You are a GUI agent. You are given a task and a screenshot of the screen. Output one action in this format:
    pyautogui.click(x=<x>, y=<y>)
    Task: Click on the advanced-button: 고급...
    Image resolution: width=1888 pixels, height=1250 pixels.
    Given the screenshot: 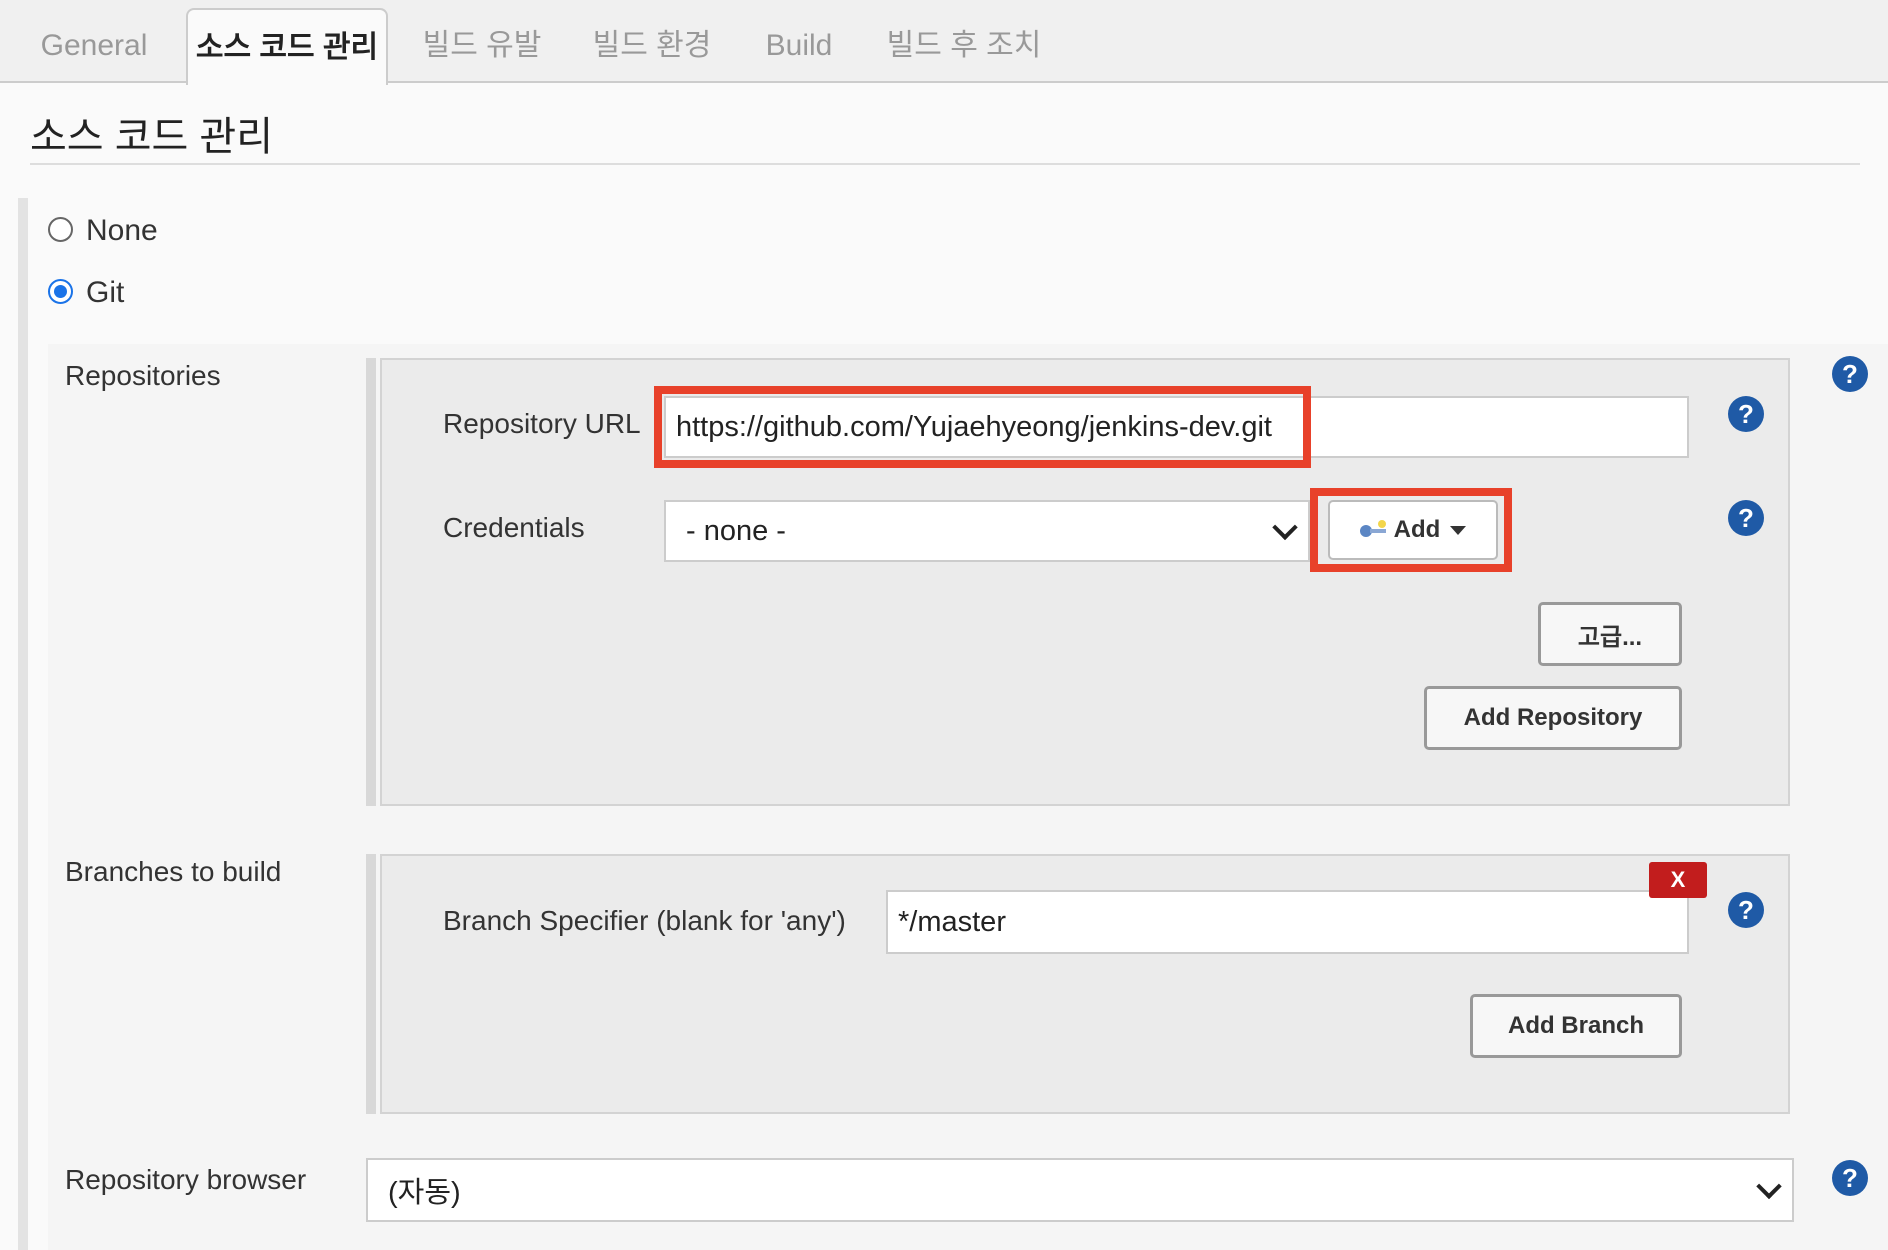 What is the action you would take?
    pyautogui.click(x=1610, y=634)
    